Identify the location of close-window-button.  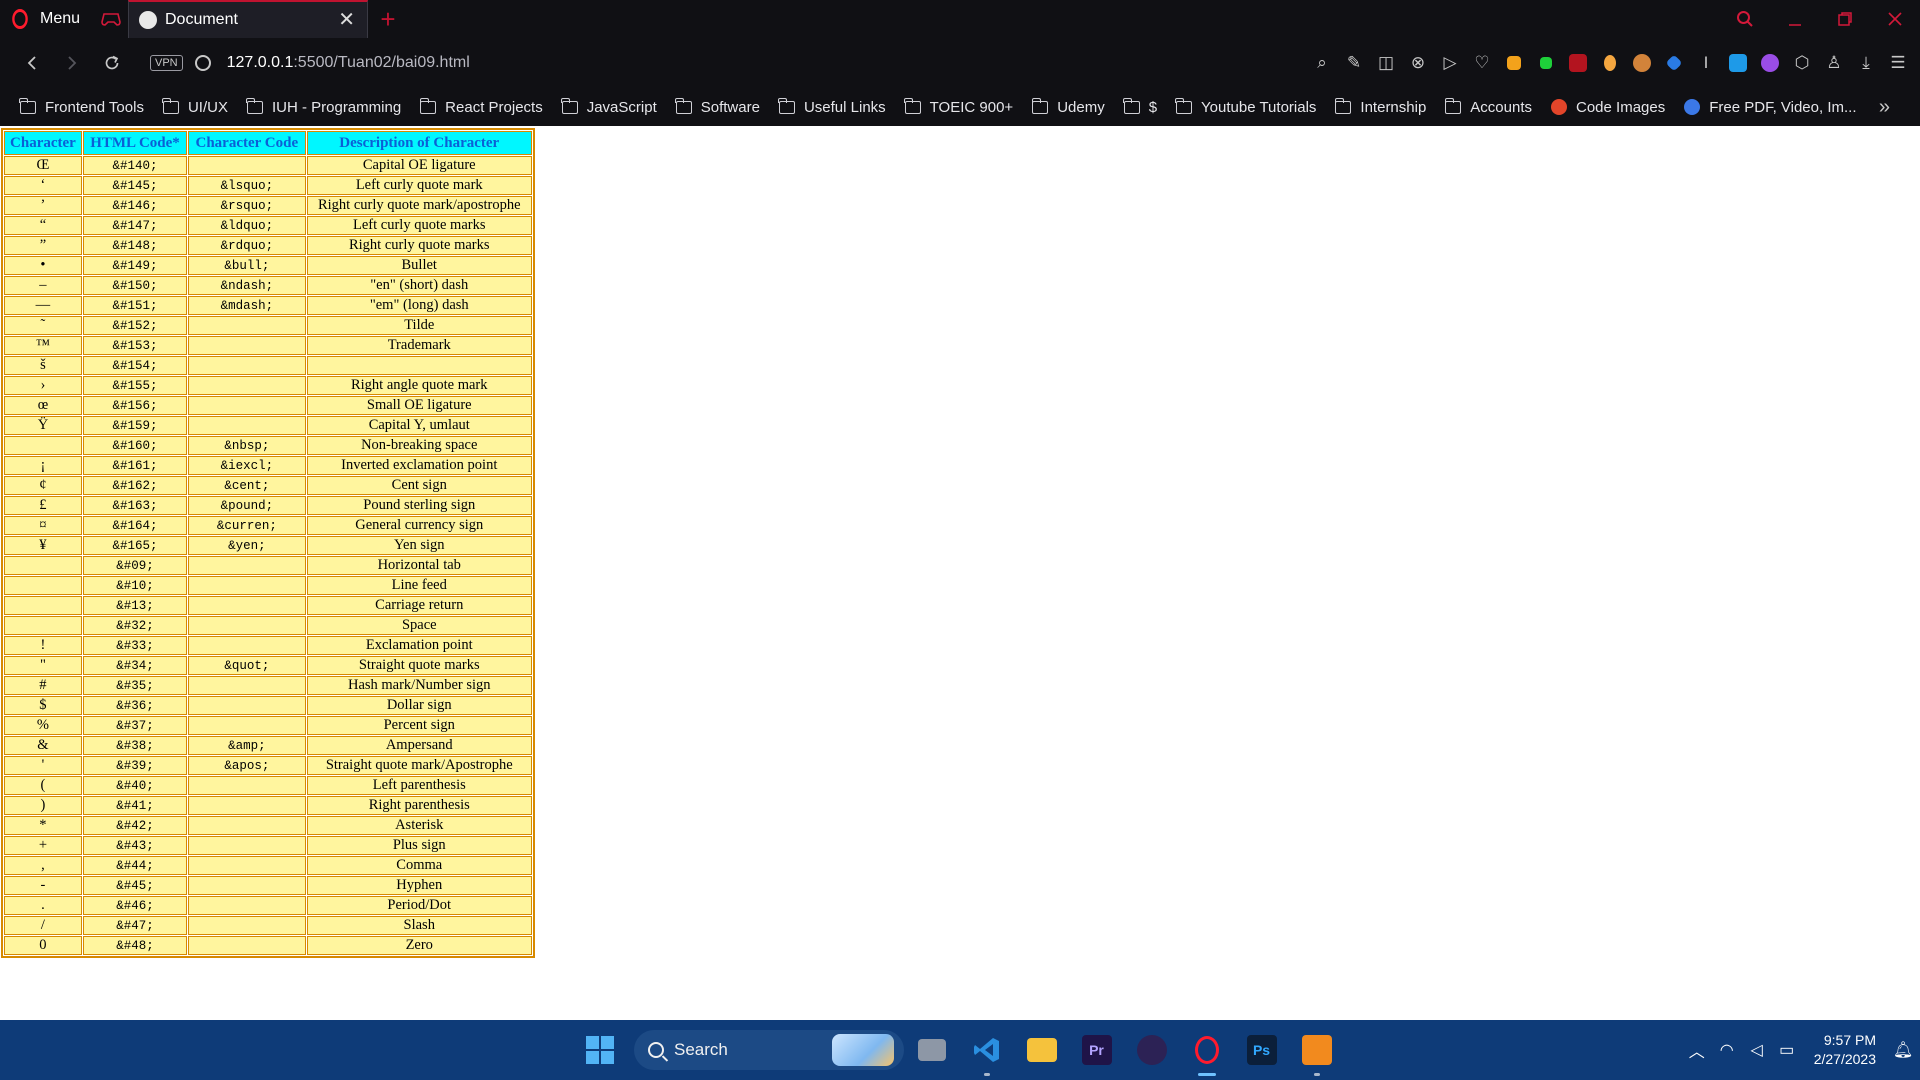
(1895, 19).